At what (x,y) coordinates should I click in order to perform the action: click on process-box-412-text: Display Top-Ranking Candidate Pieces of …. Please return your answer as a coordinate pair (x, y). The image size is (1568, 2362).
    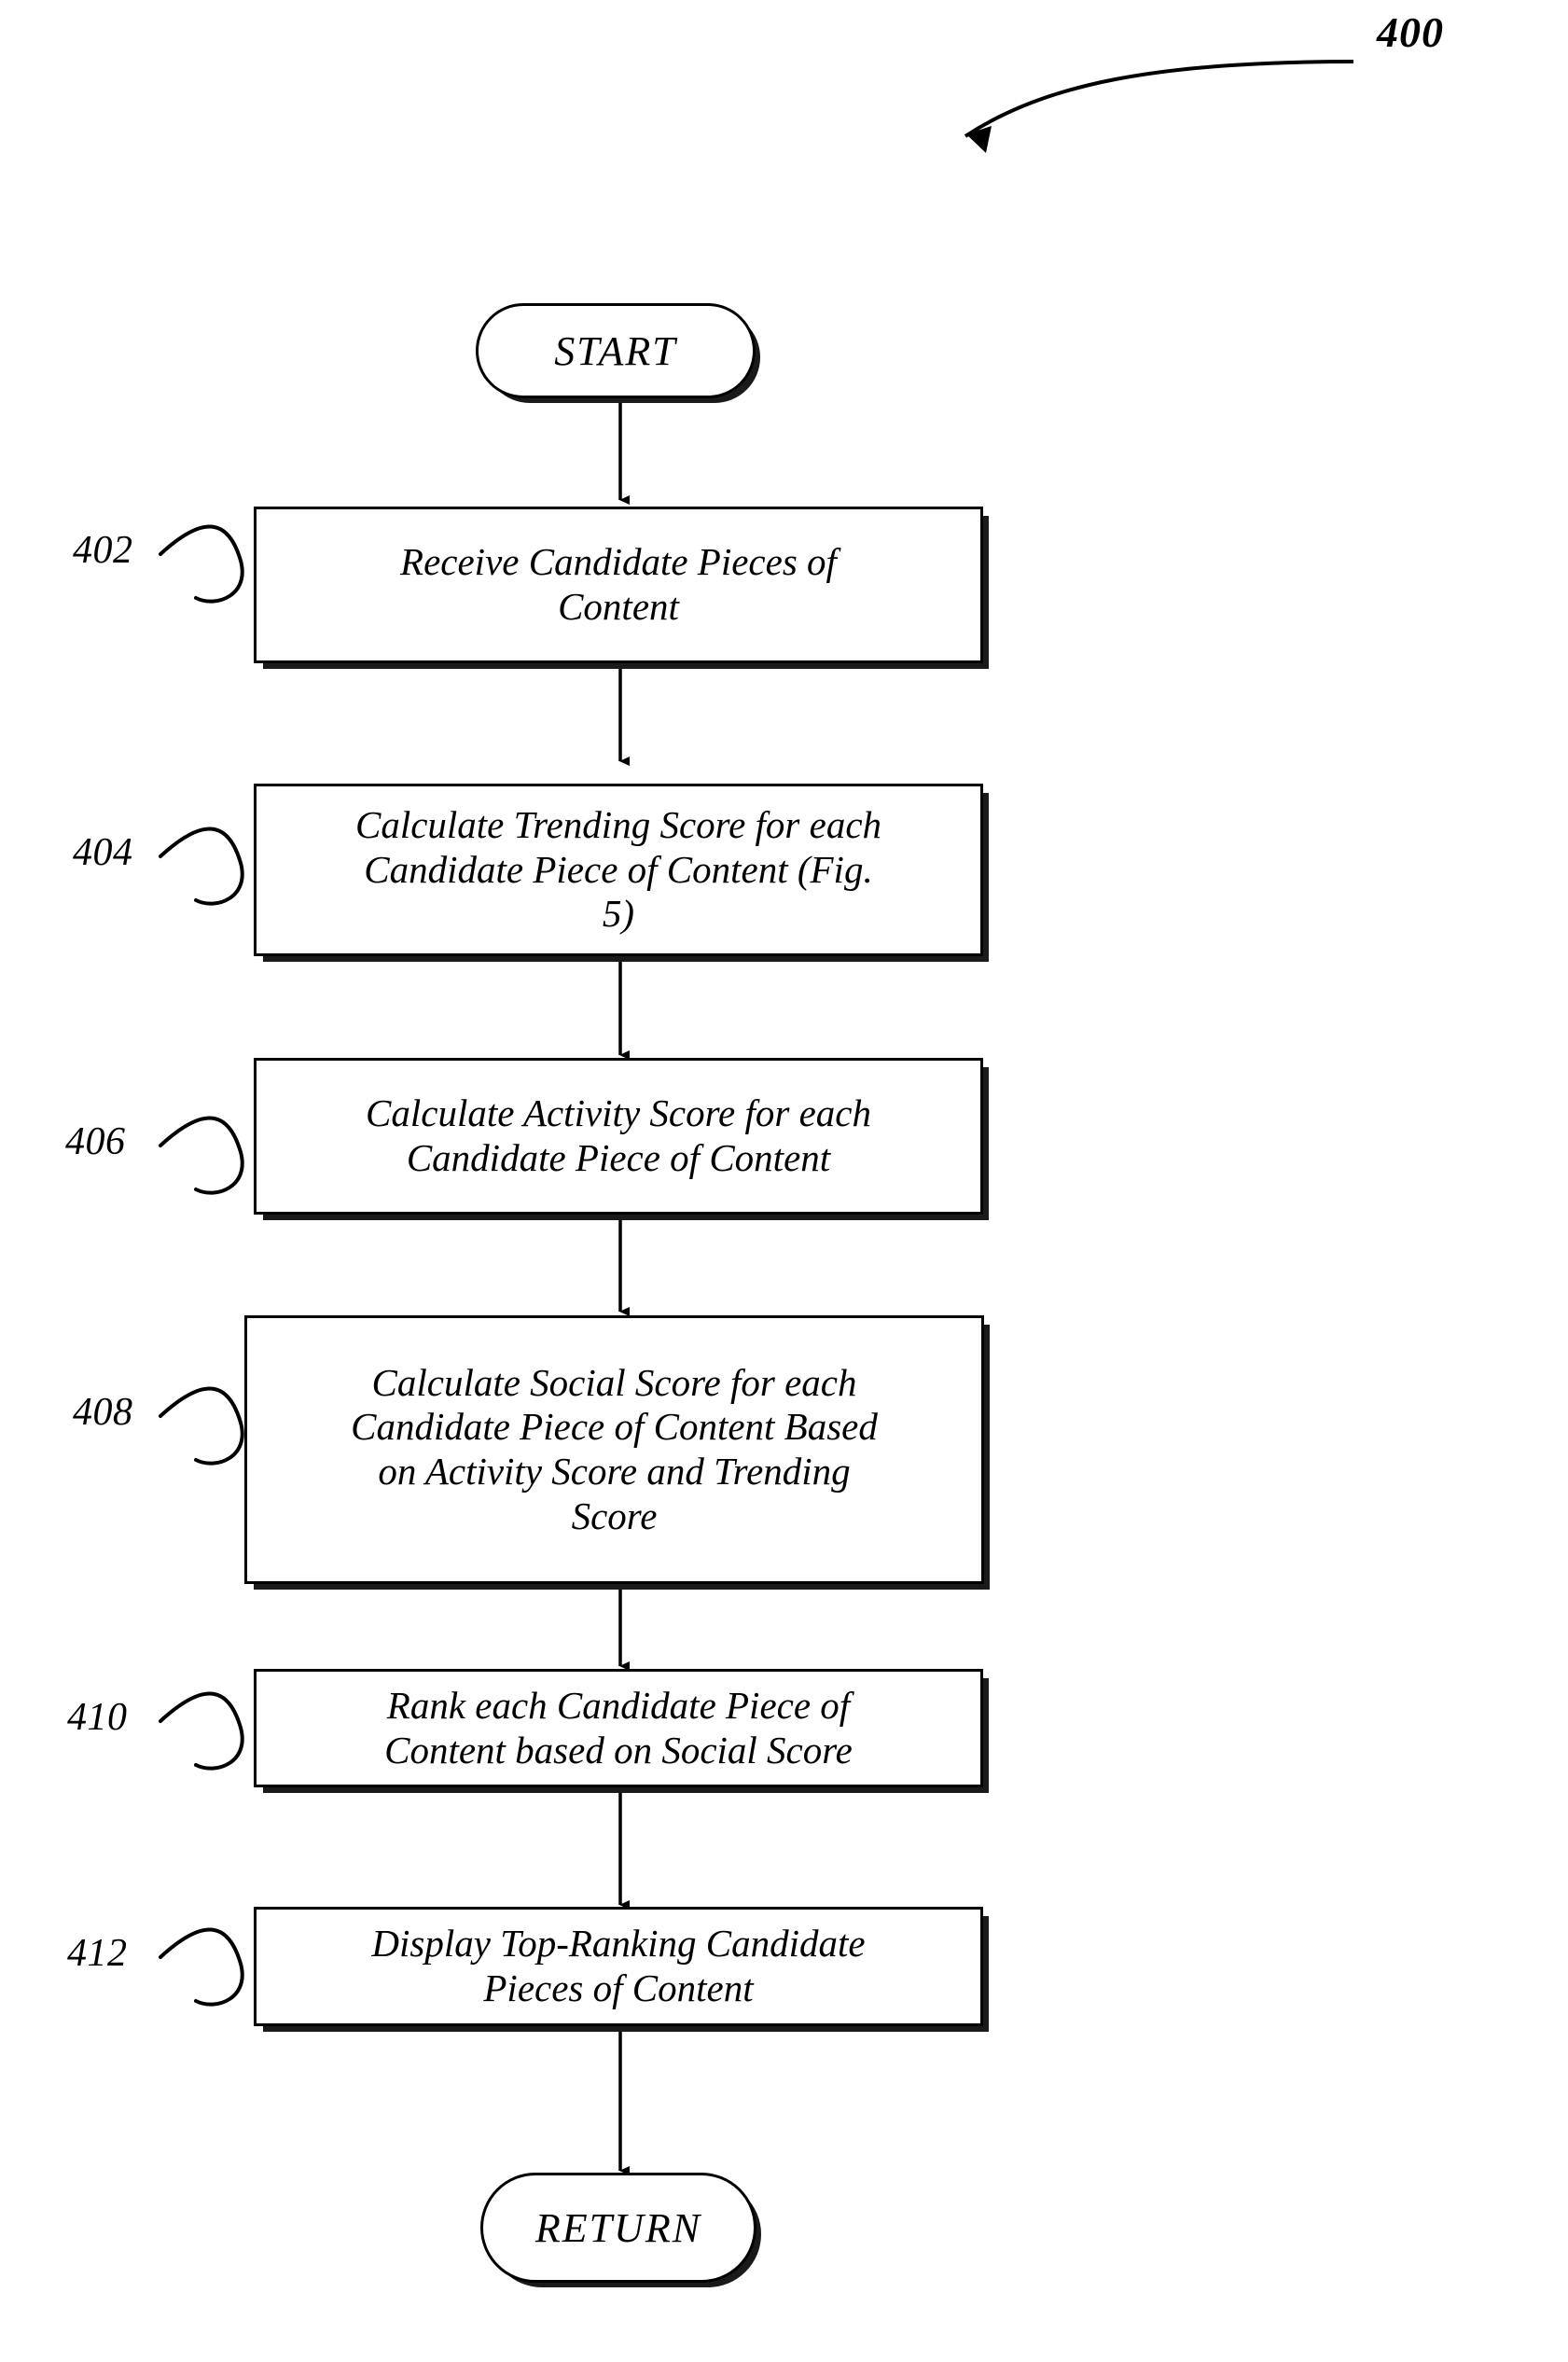
    Looking at the image, I should click on (618, 1966).